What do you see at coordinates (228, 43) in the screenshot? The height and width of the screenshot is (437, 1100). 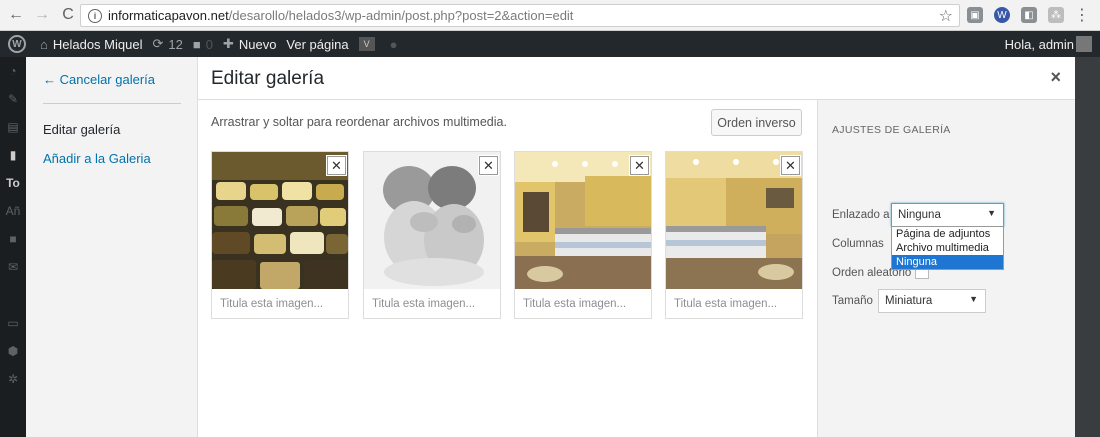 I see `plus-icon: ✚` at bounding box center [228, 43].